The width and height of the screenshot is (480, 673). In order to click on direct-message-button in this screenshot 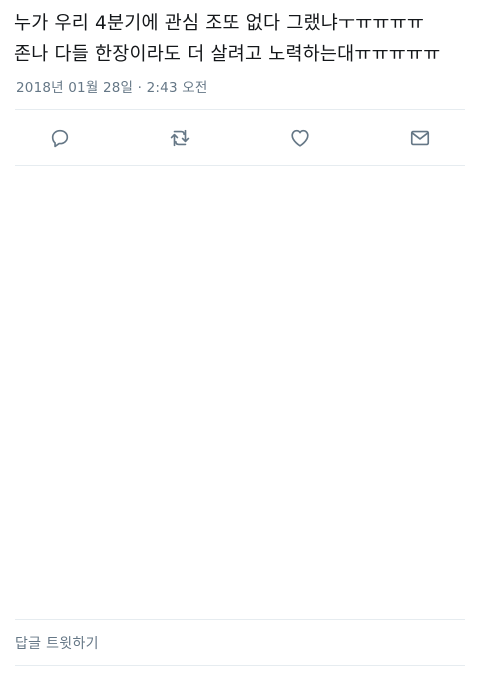, I will do `click(420, 138)`.